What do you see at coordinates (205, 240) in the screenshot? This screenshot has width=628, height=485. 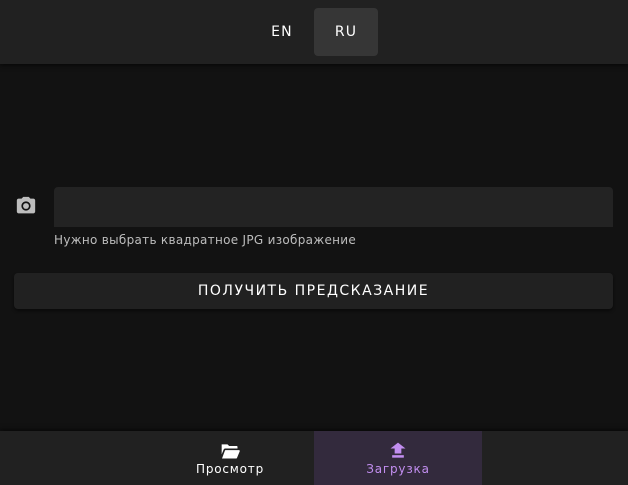 I see `file-input-hint: Нужно выбрать квадратное JPG изображение` at bounding box center [205, 240].